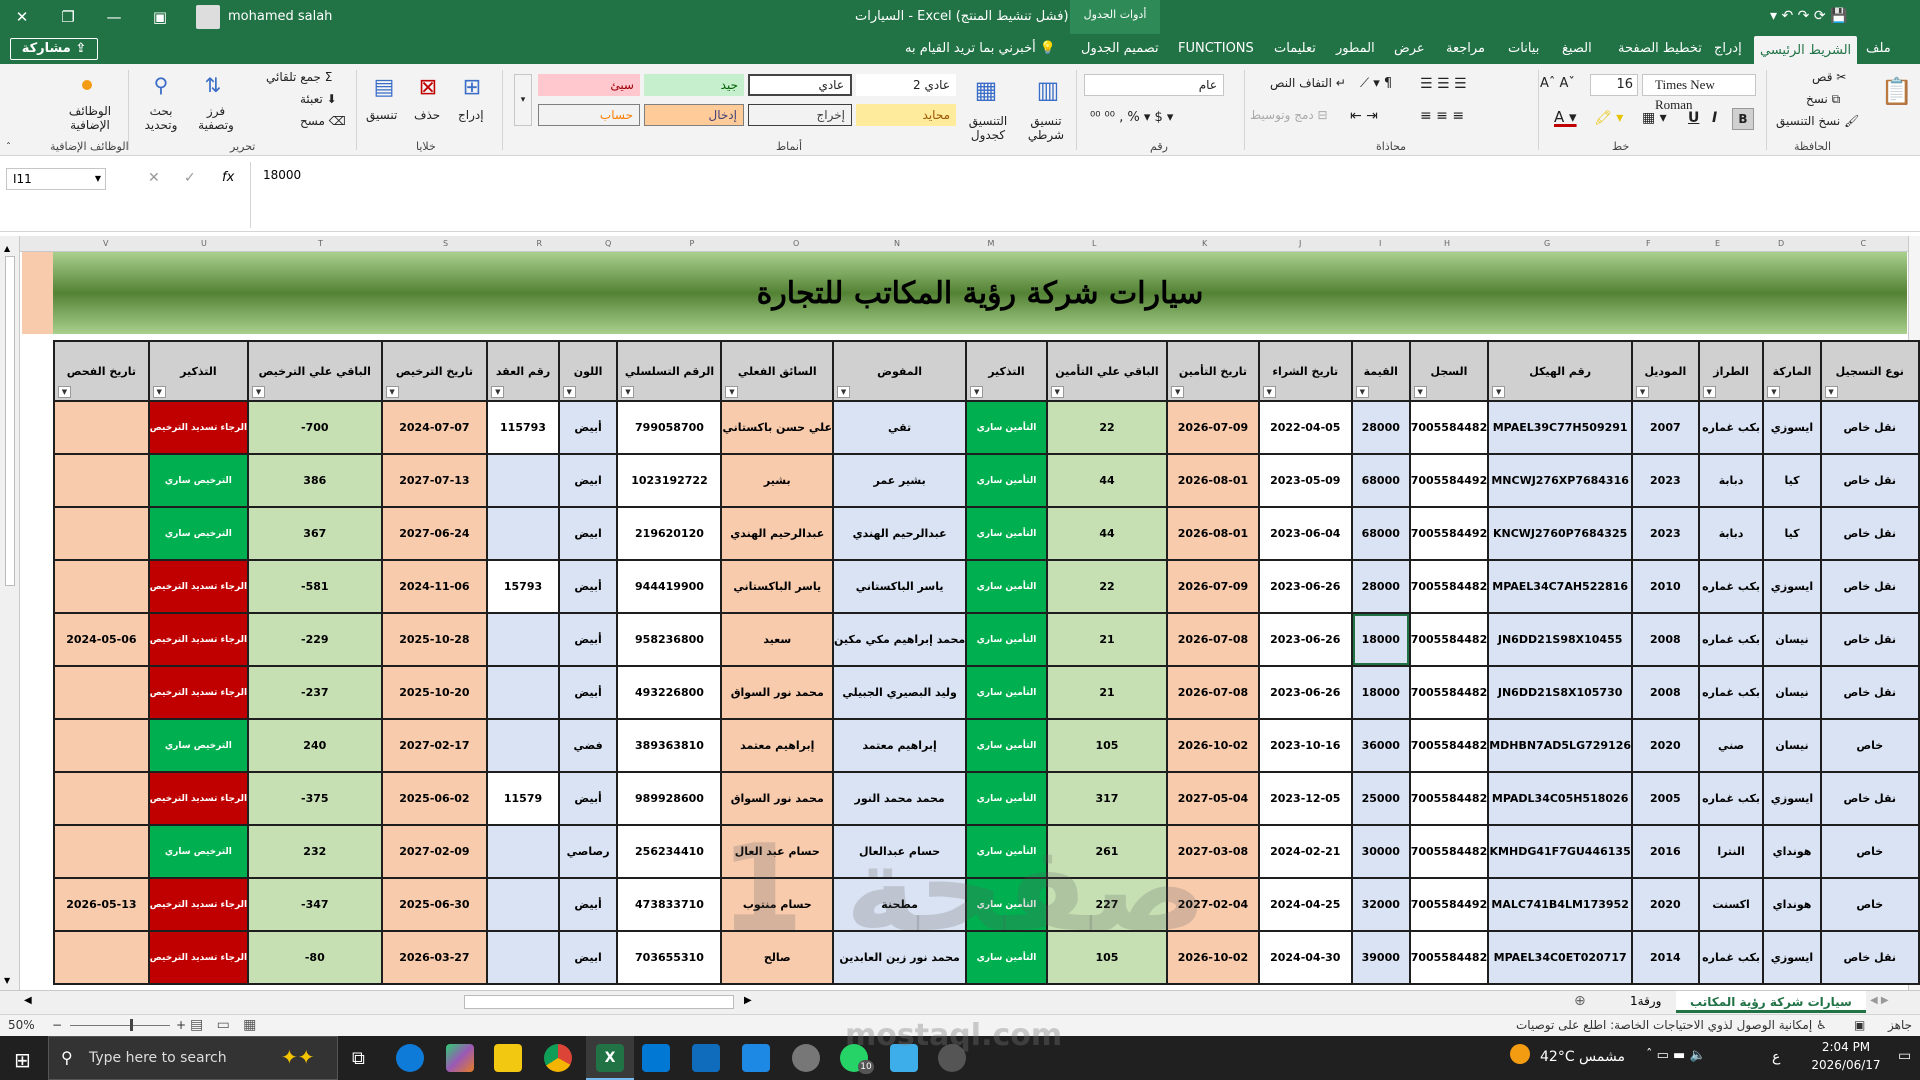 The width and height of the screenshot is (1920, 1080). Describe the element at coordinates (299, 77) in the screenshot. I see `autosum-button: جمع تلقائي Σ` at that location.